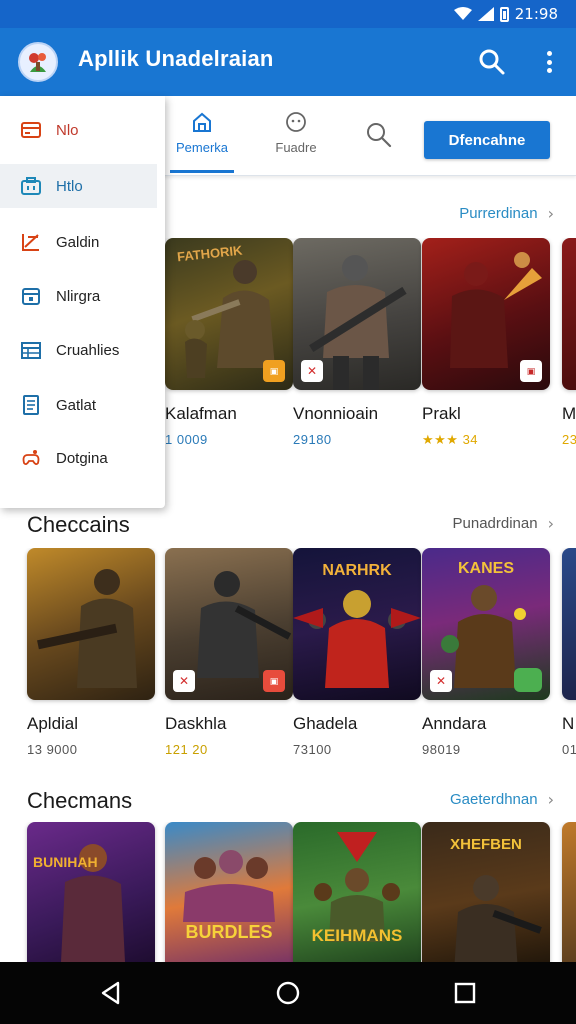  What do you see at coordinates (229, 624) in the screenshot?
I see `game-thumbnail: ✕ ▣` at bounding box center [229, 624].